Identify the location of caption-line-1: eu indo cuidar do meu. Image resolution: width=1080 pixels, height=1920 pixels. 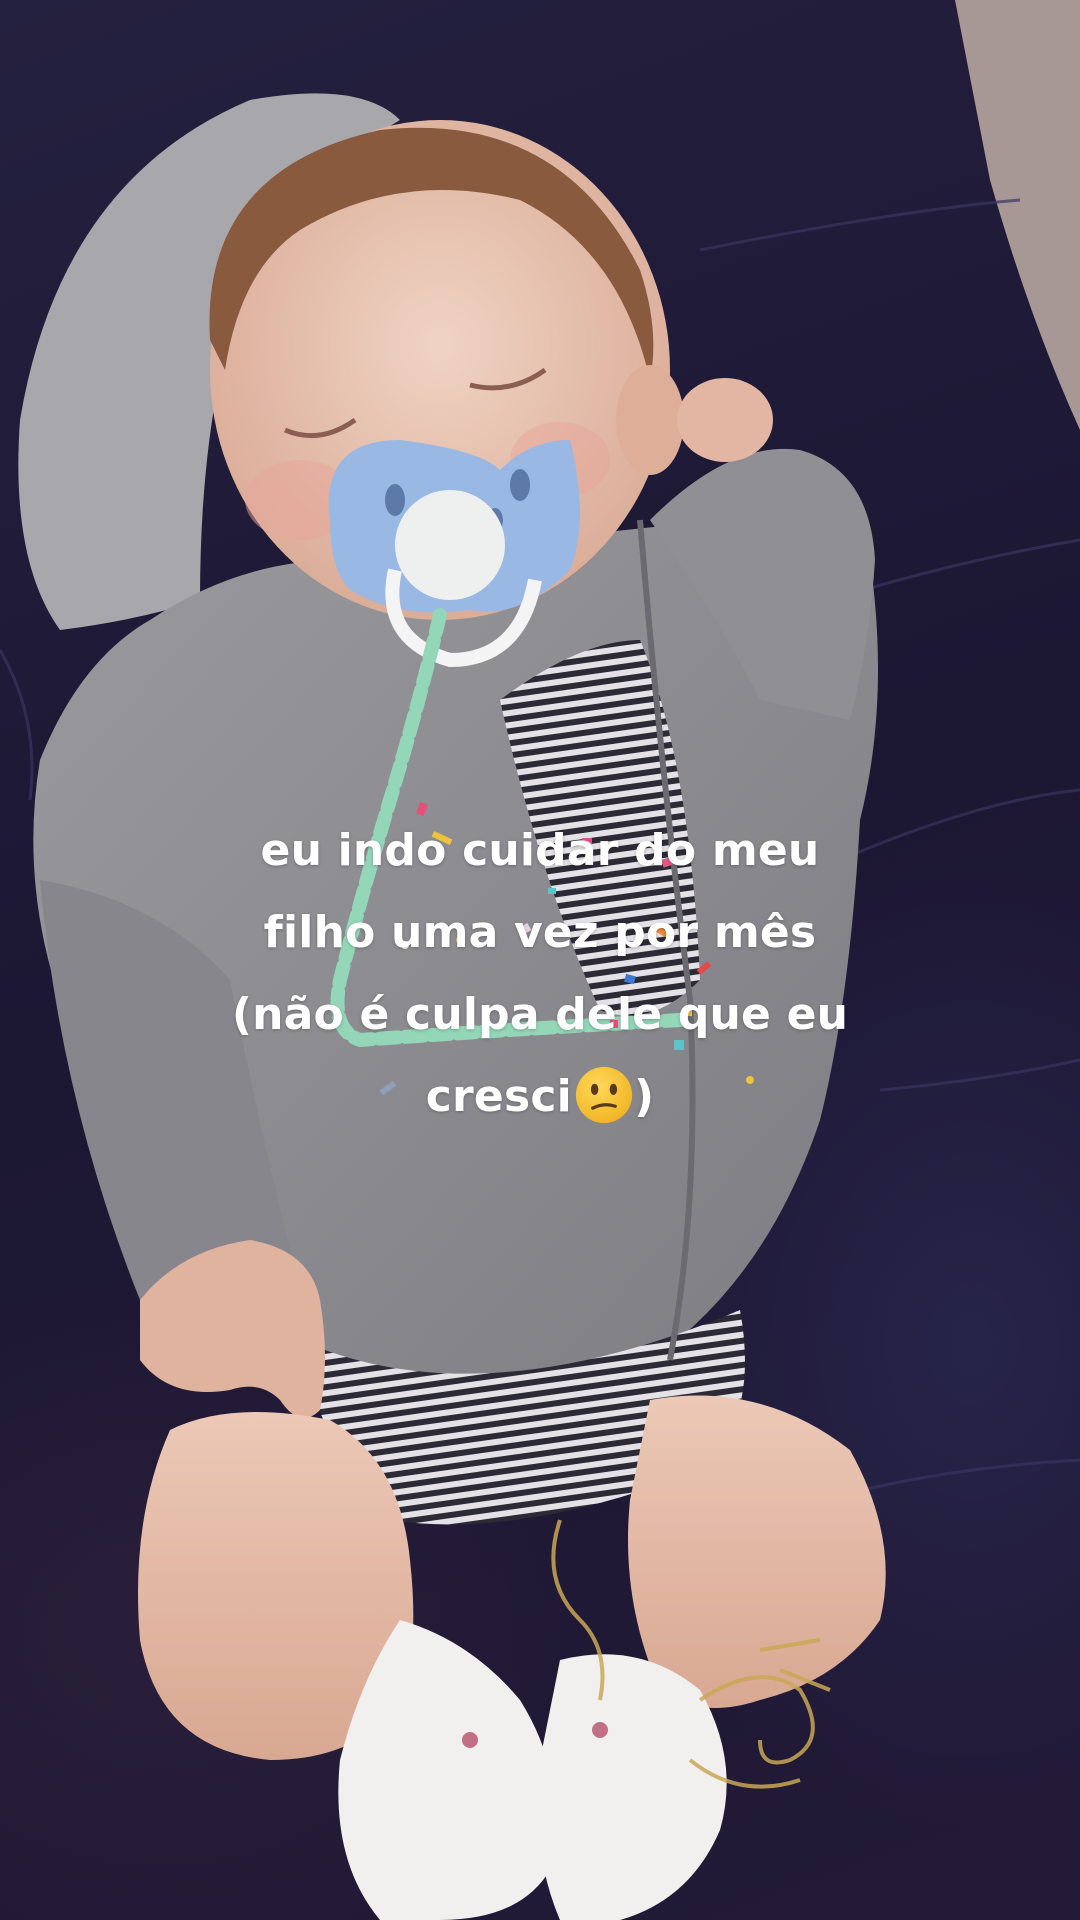
(540, 850).